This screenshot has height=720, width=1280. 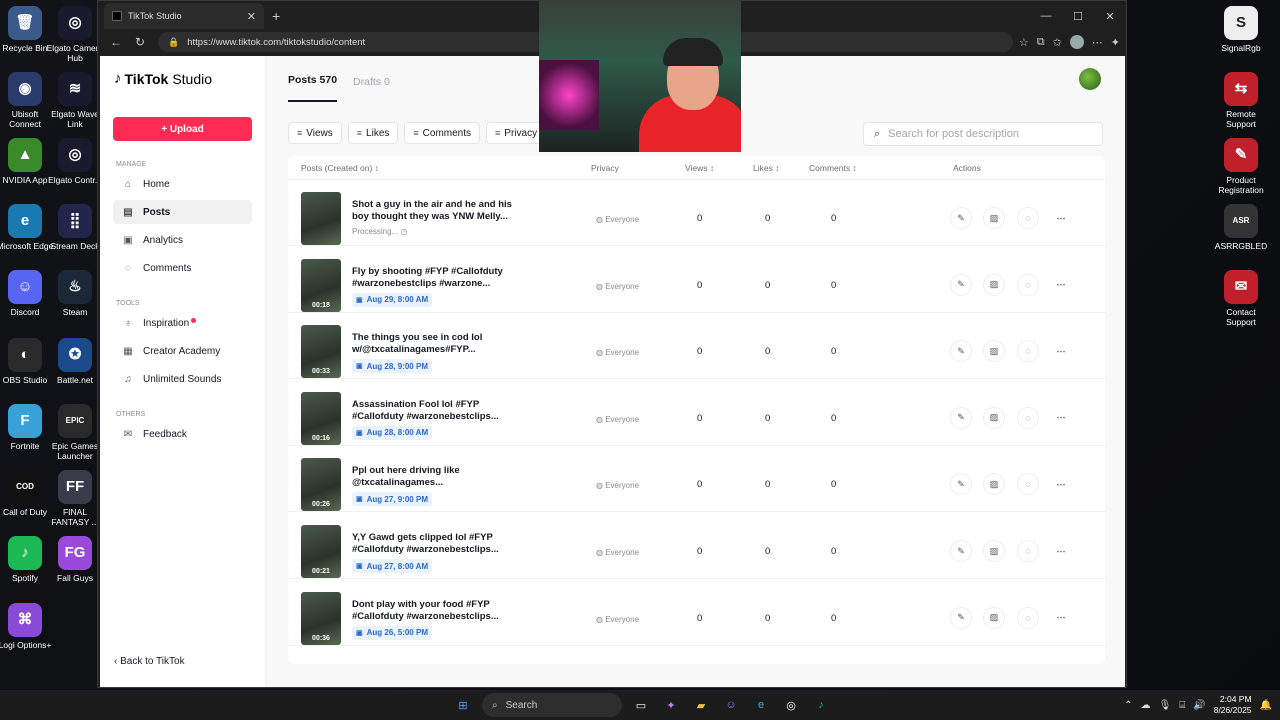 I want to click on windows-start-icon: ⊞, so click(x=463, y=705).